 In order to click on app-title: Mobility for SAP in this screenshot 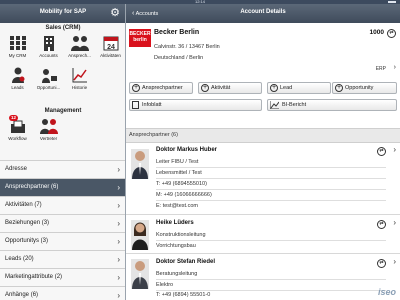, I will do `click(63, 12)`.